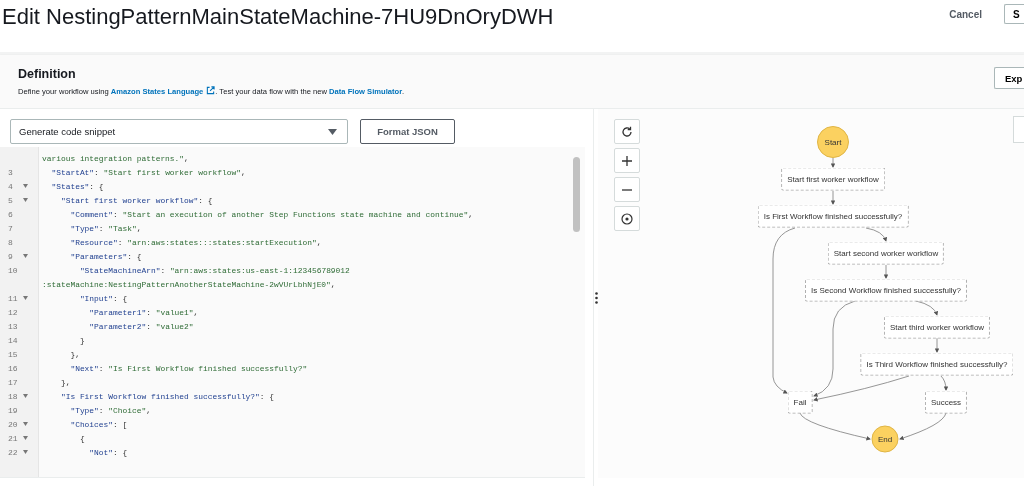 The image size is (1024, 486). I want to click on state-node: Start first worker workflow, so click(833, 179).